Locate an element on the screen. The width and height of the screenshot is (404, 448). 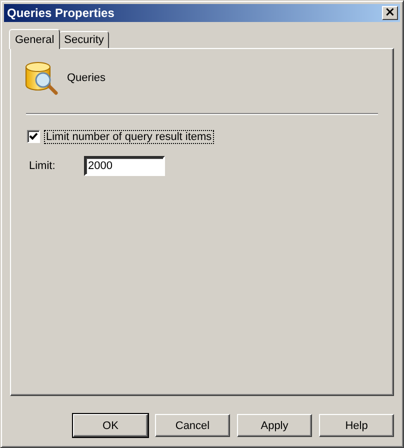
limit-label: Limit: is located at coordinates (42, 166).